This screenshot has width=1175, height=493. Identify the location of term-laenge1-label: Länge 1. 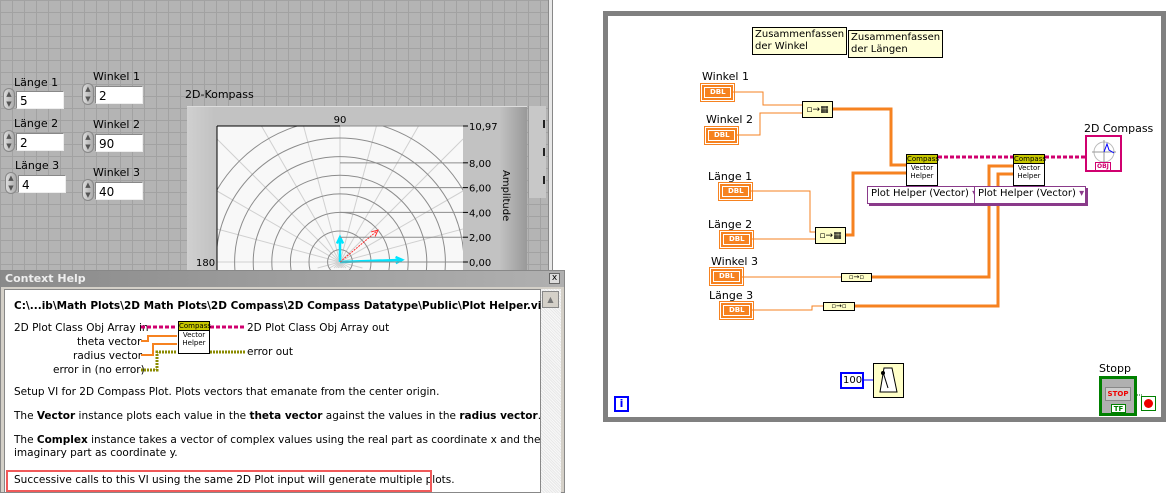
(730, 176).